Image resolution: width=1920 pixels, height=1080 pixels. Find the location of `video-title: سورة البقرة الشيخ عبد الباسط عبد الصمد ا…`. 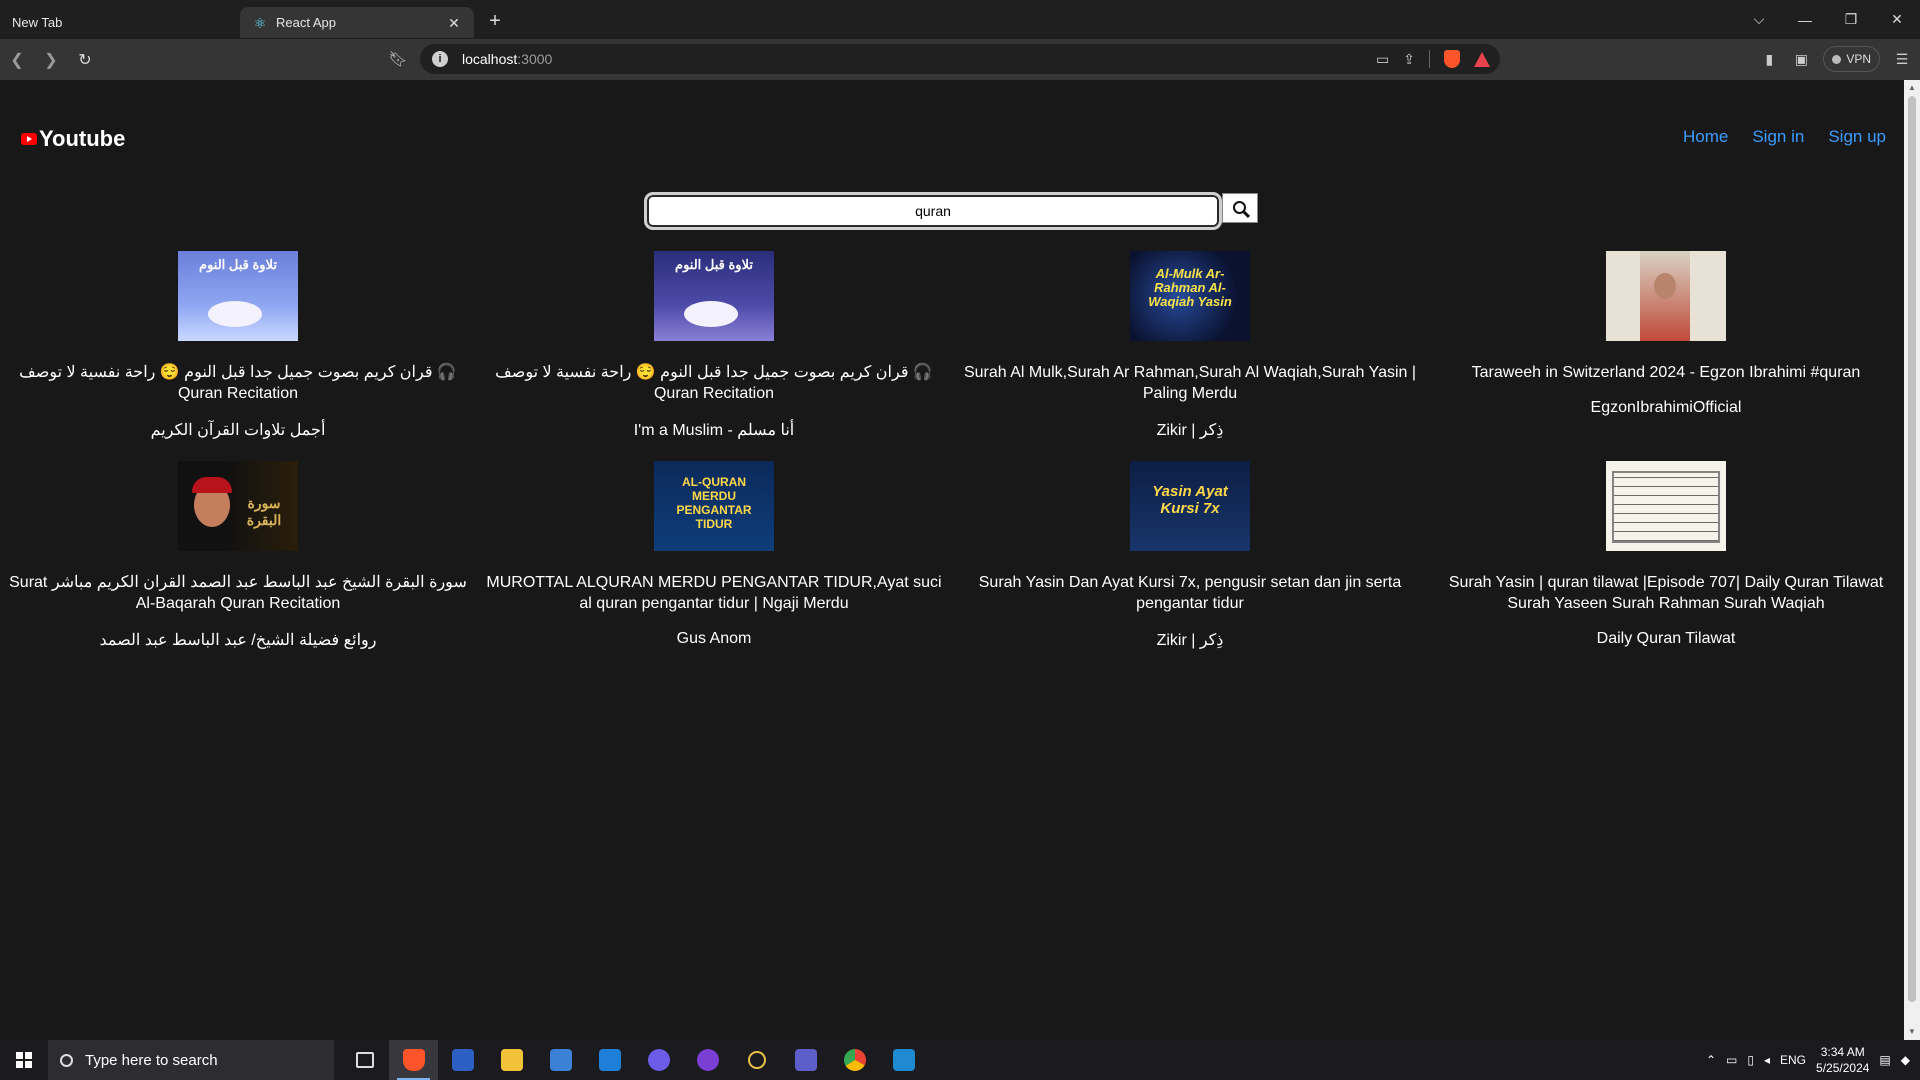

video-title: سورة البقرة الشيخ عبد الباسط عبد الصمد ا… is located at coordinates (238, 593).